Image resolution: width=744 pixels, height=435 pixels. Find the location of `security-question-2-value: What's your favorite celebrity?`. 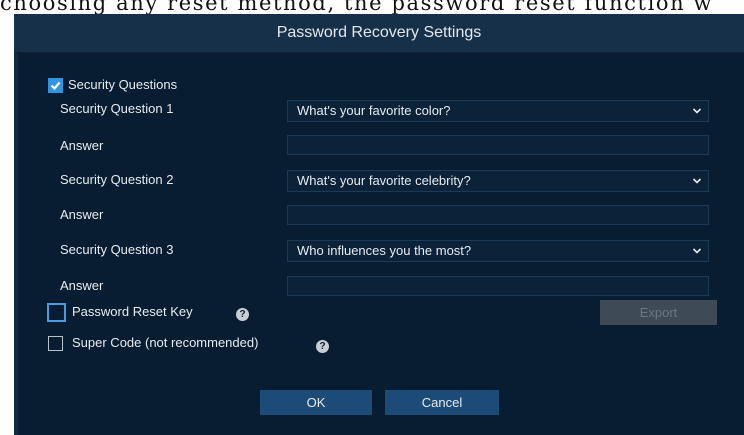

security-question-2-value: What's your favorite celebrity? is located at coordinates (384, 180).